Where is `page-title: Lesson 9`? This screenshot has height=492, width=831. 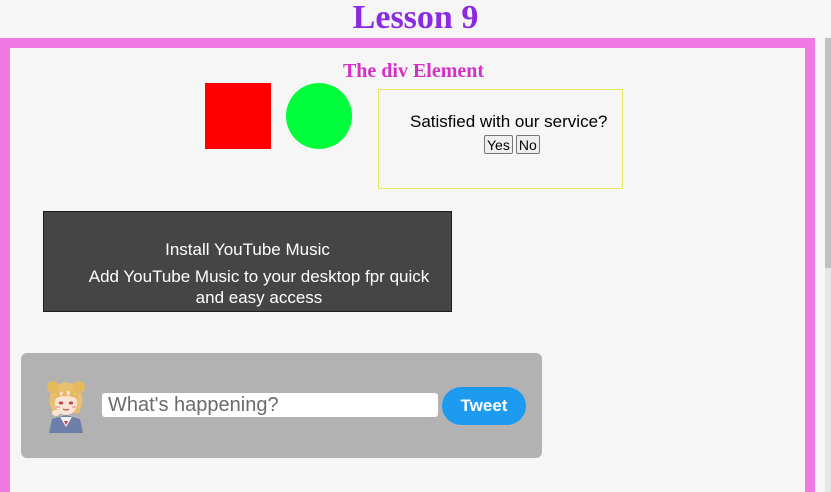 page-title: Lesson 9 is located at coordinates (415, 18).